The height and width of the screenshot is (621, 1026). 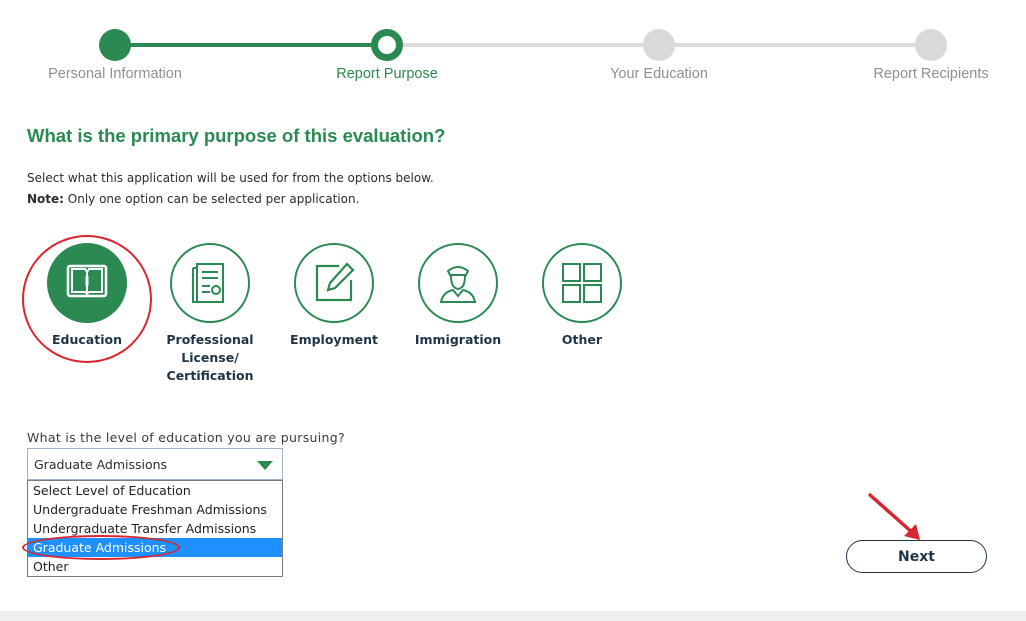 I want to click on grid-icon, so click(x=582, y=283).